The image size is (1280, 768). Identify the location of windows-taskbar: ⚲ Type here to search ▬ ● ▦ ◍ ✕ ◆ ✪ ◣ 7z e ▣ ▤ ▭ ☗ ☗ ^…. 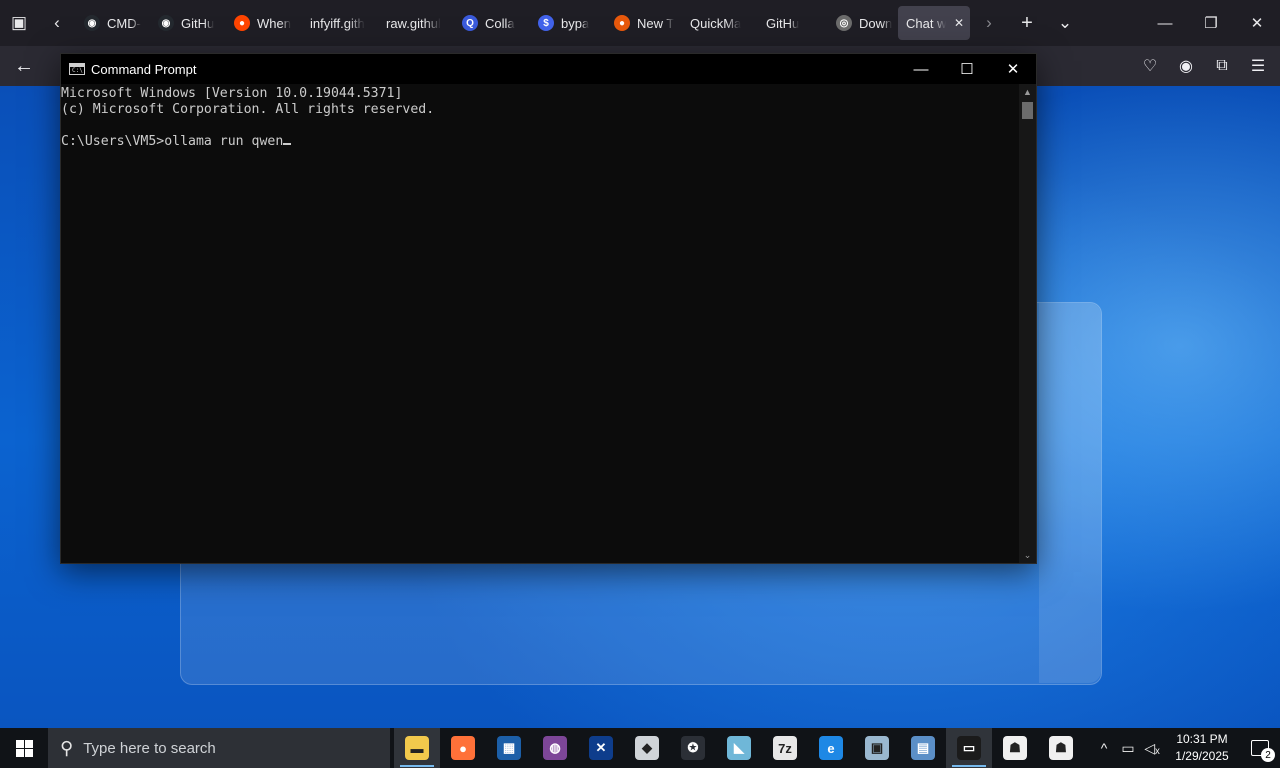
(640, 748).